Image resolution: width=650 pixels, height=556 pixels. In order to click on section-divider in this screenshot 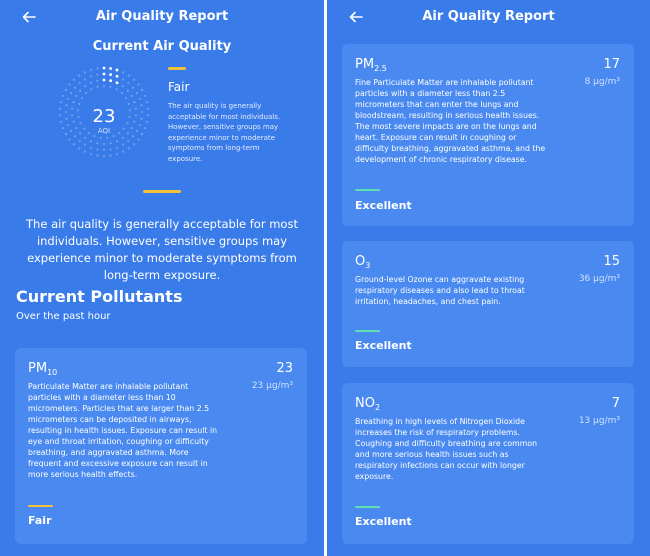, I will do `click(162, 191)`.